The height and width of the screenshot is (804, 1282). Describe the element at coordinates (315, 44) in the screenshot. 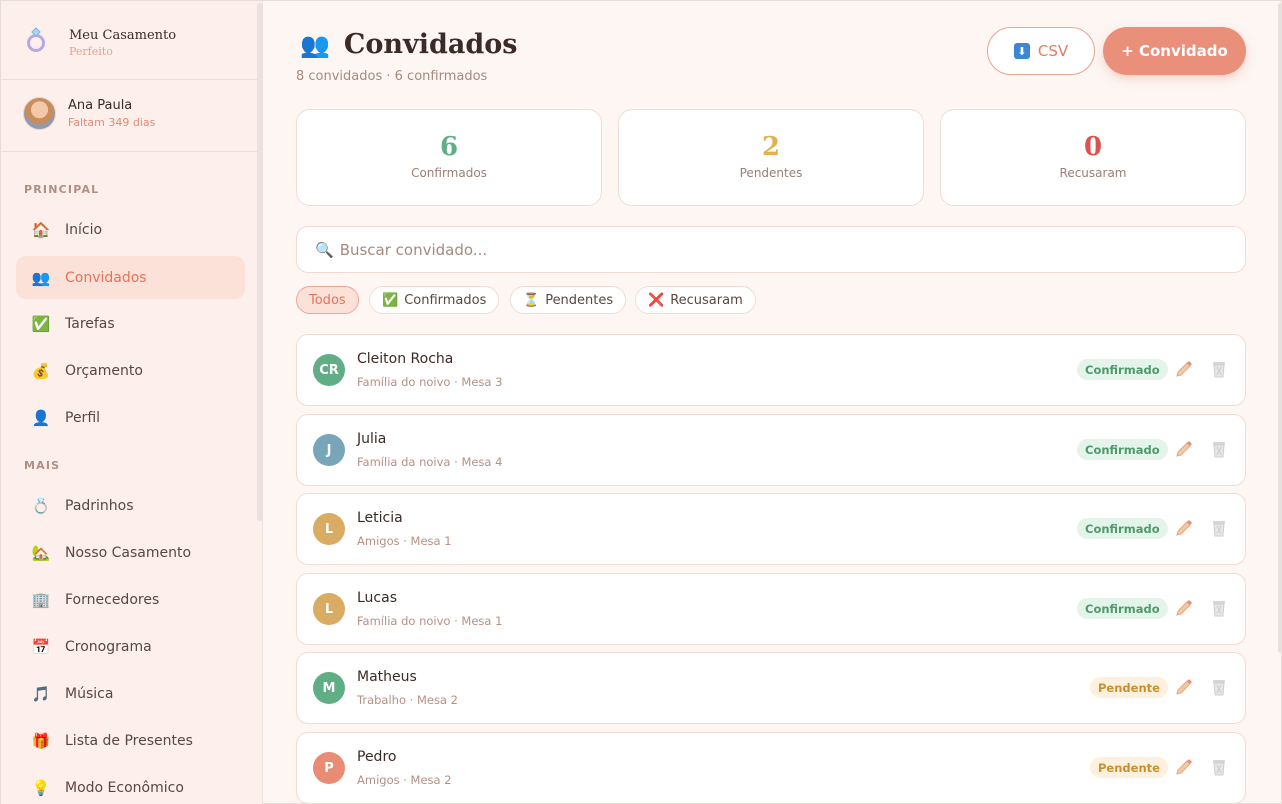

I see `people-icon: 👥` at that location.